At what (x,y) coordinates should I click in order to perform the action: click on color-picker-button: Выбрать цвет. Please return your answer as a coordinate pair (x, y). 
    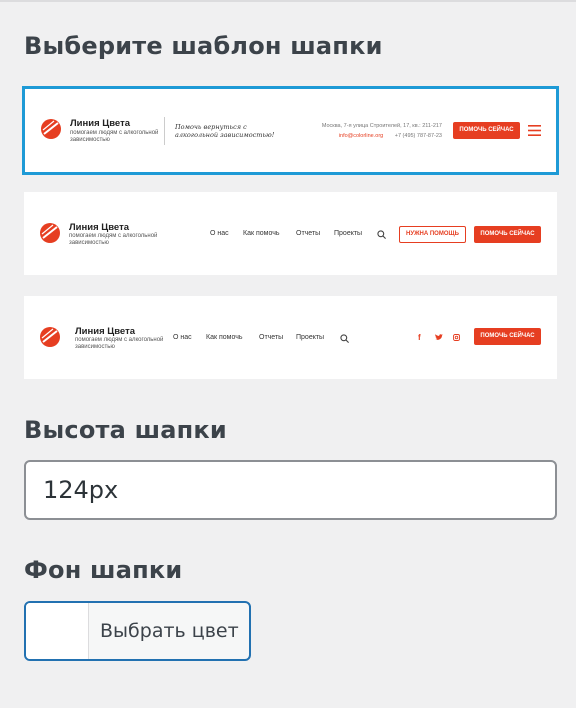
    Looking at the image, I should click on (137, 631).